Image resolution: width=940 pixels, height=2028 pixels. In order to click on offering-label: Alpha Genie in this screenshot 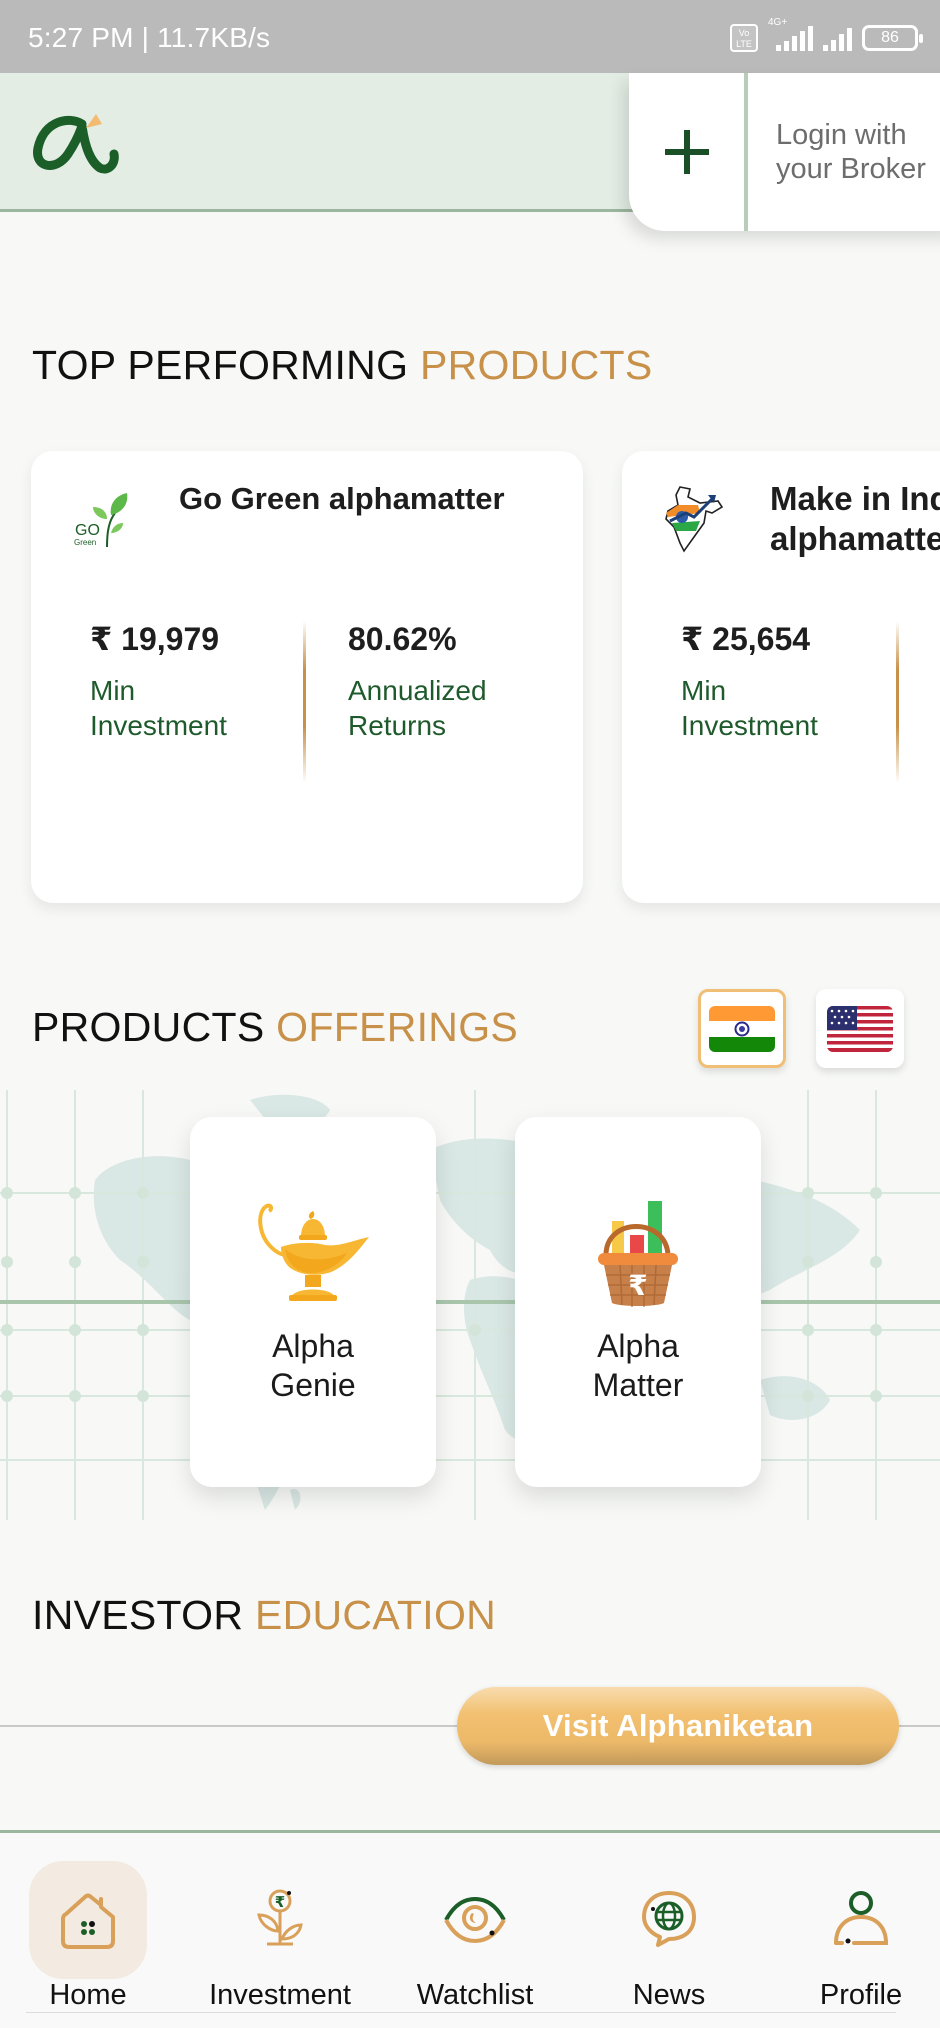, I will do `click(313, 1365)`.